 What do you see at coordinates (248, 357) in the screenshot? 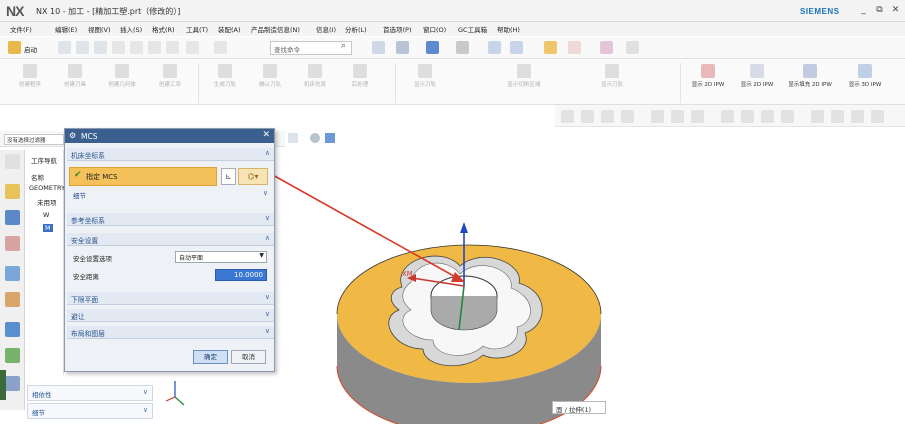
I see `cancel-button: 取消` at bounding box center [248, 357].